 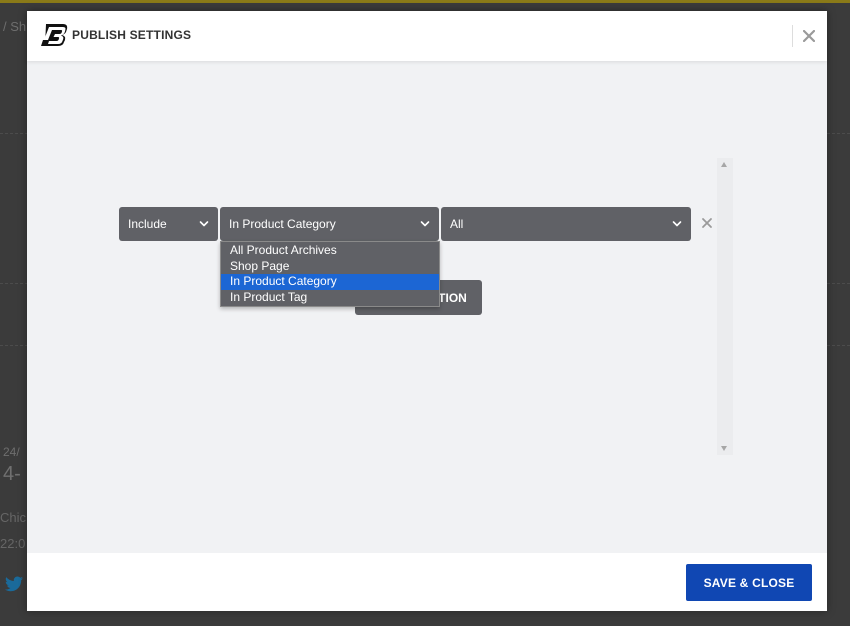 I want to click on condition-type-value: In Product Category, so click(x=282, y=224).